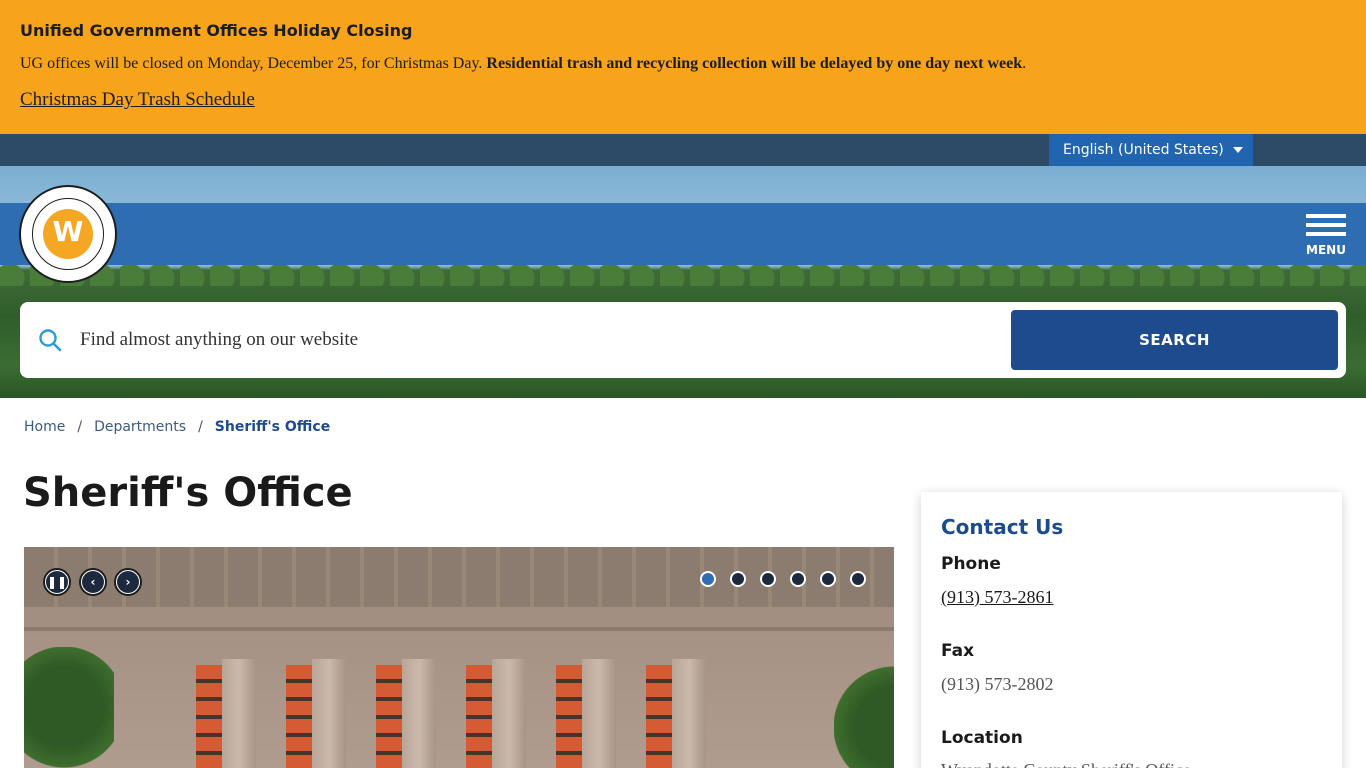 The width and height of the screenshot is (1366, 768). I want to click on hamburger-icon, so click(1326, 216).